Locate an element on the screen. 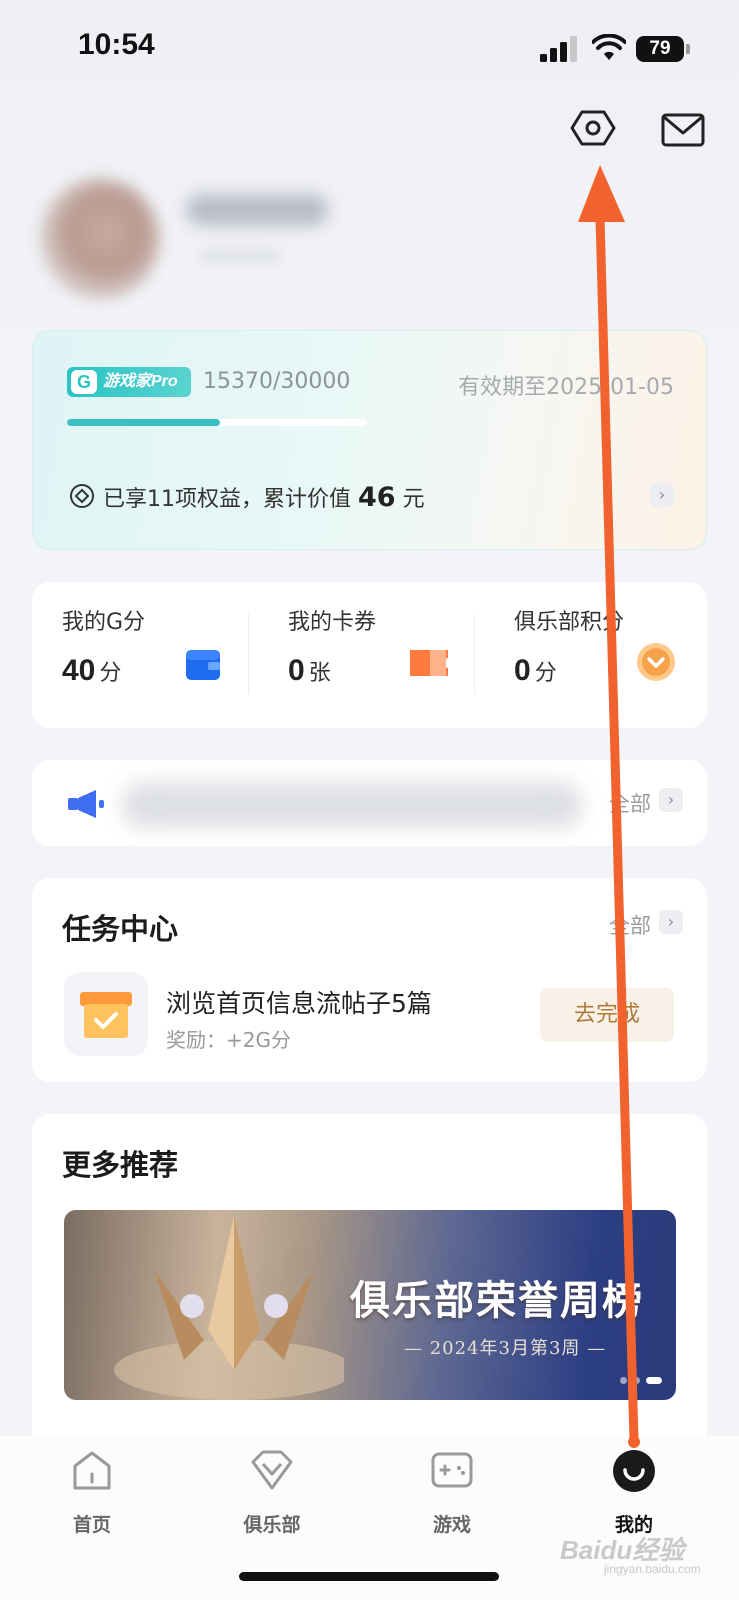  task-center-card: 任务中心 全部 › 浏览首页信息流帖子5篇 奖励：+2G分 去完成 is located at coordinates (369, 980).